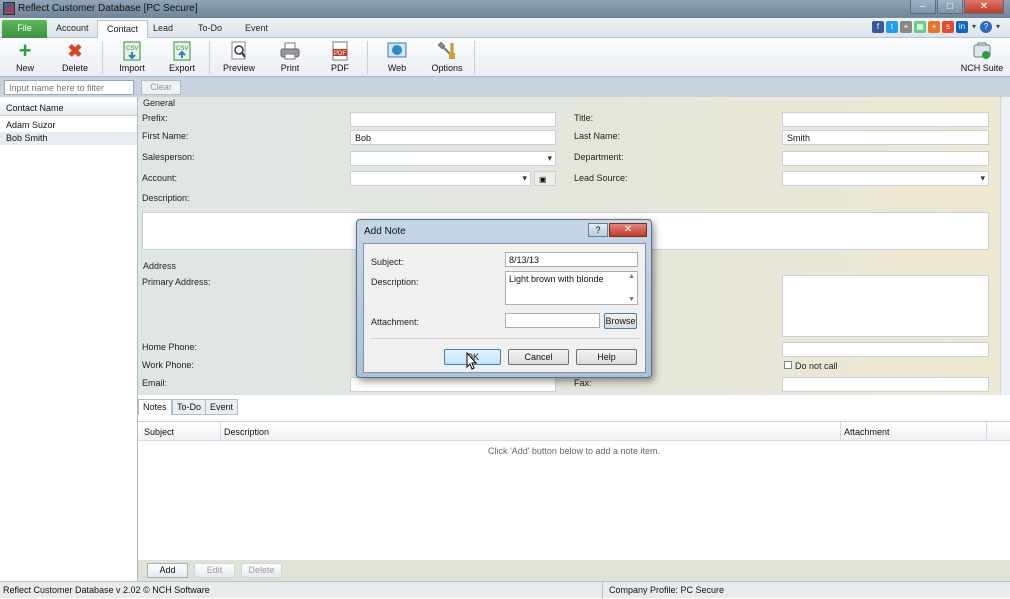 This screenshot has width=1010, height=599. What do you see at coordinates (123, 29) in the screenshot?
I see `tab-contact: Contact` at bounding box center [123, 29].